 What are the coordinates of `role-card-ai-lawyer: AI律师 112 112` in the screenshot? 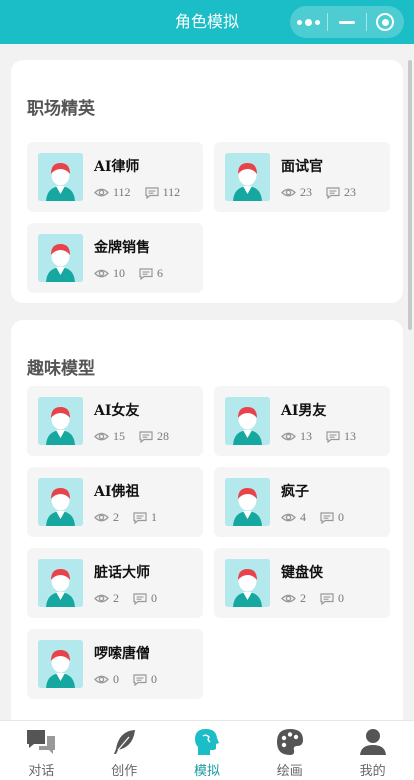 It's located at (115, 177).